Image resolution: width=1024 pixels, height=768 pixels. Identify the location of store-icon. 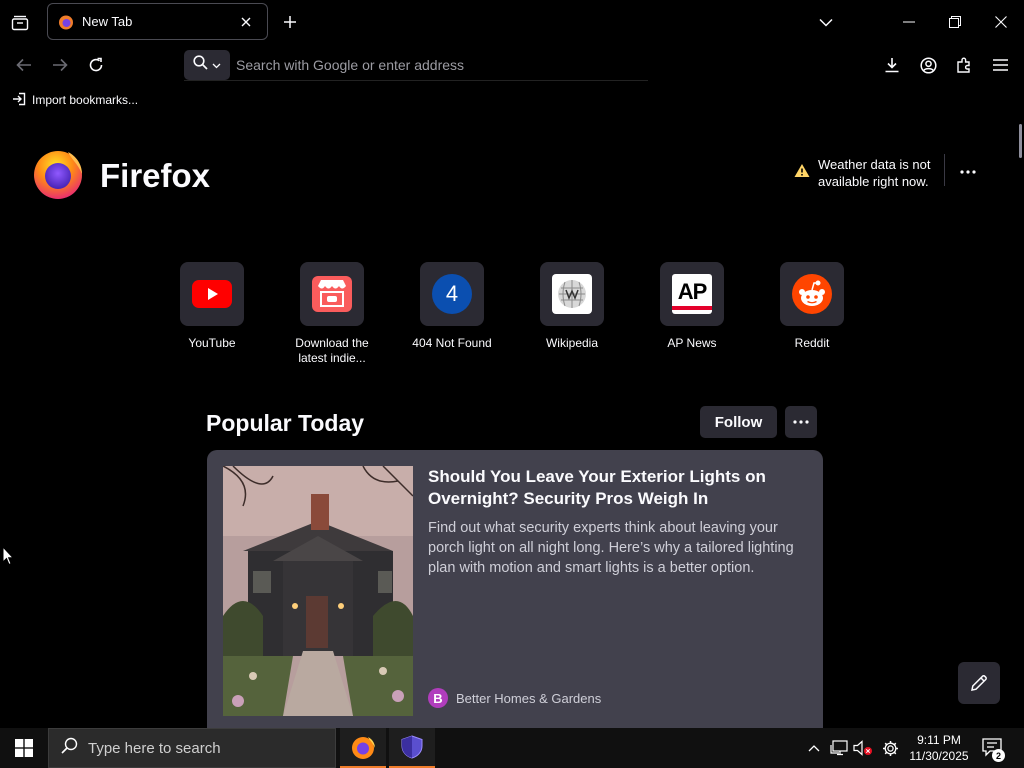
(332, 294).